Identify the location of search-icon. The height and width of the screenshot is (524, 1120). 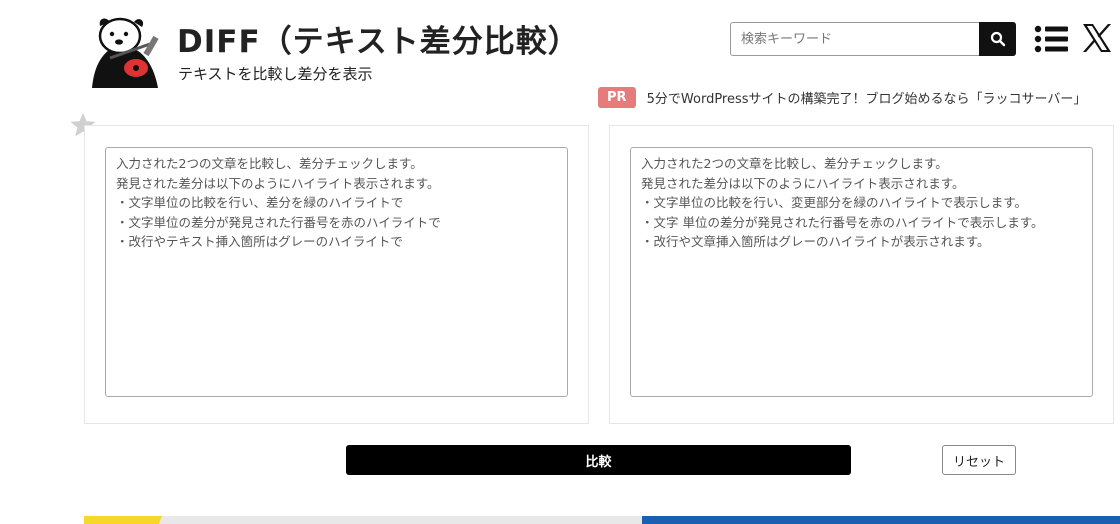
(997, 39).